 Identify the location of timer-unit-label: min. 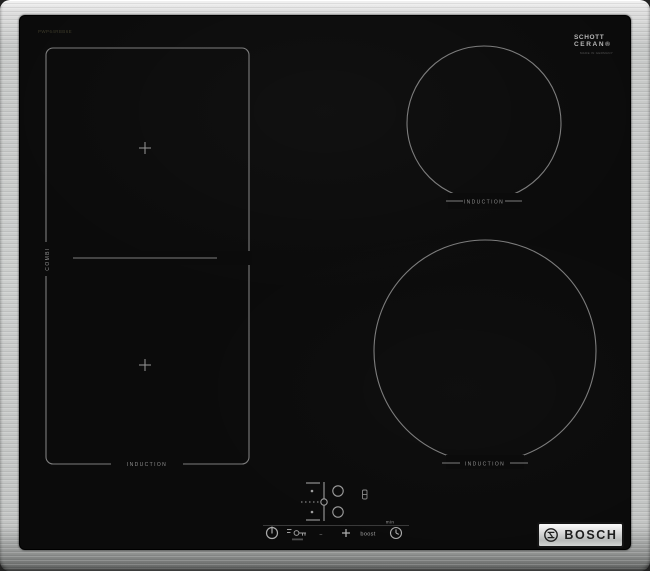
(390, 522).